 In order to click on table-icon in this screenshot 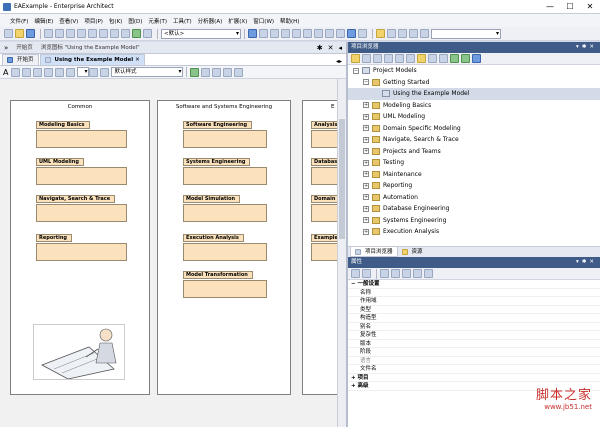, I will do `click(285, 33)`.